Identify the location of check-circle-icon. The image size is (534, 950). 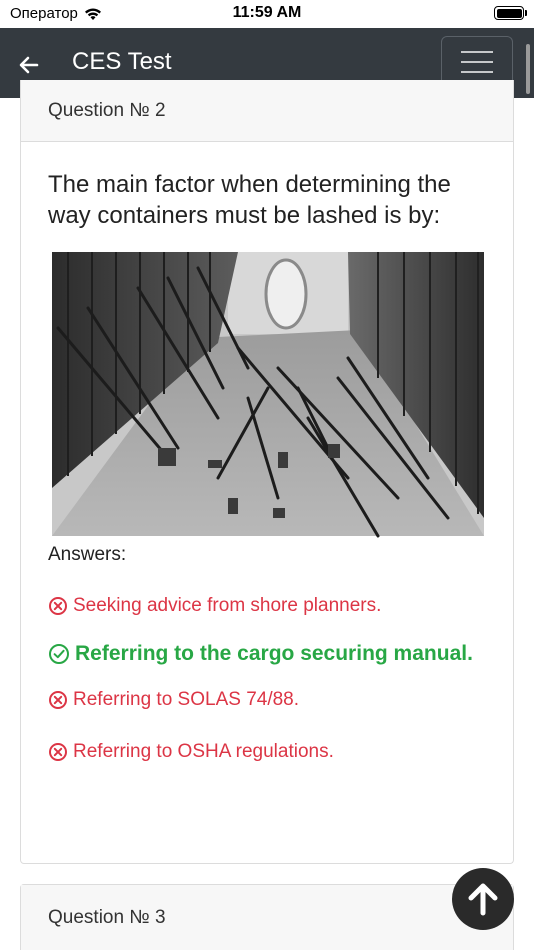
(59, 654).